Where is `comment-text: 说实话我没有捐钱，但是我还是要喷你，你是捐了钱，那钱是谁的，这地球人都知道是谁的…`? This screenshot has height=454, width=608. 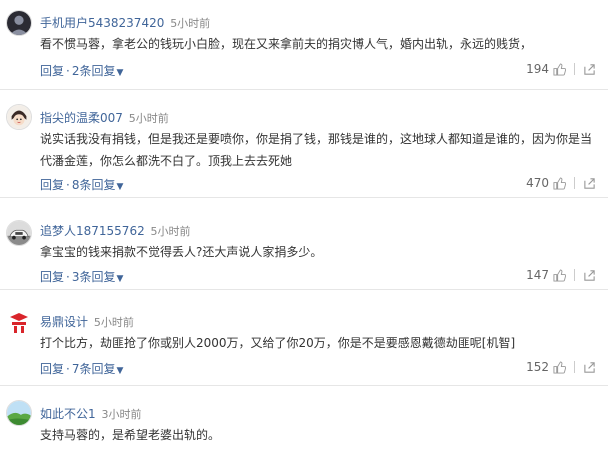
comment-text: 说实话我没有捐钱，但是我还是要喷你，你是捐了钱，那钱是谁的，这地球人都知道是谁的… is located at coordinates (316, 150).